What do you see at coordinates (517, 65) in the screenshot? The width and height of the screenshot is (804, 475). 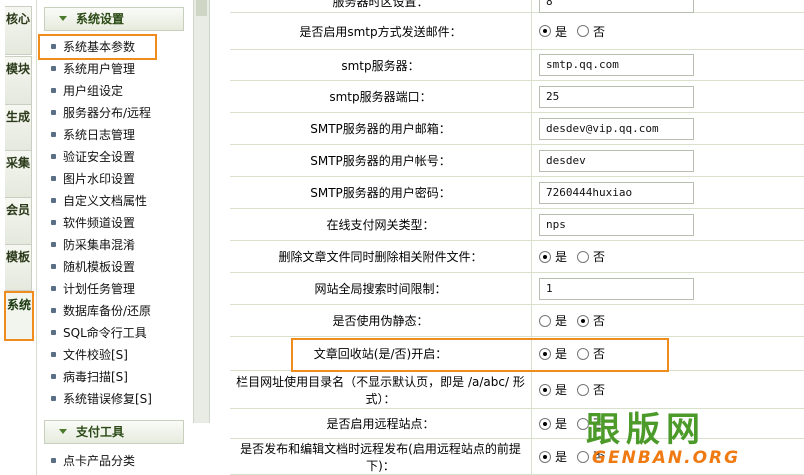 I see `settings-row: smtp服务器： smtp.qq.com` at bounding box center [517, 65].